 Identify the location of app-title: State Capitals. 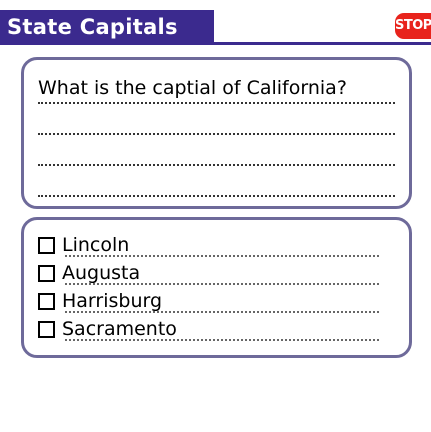
(107, 27).